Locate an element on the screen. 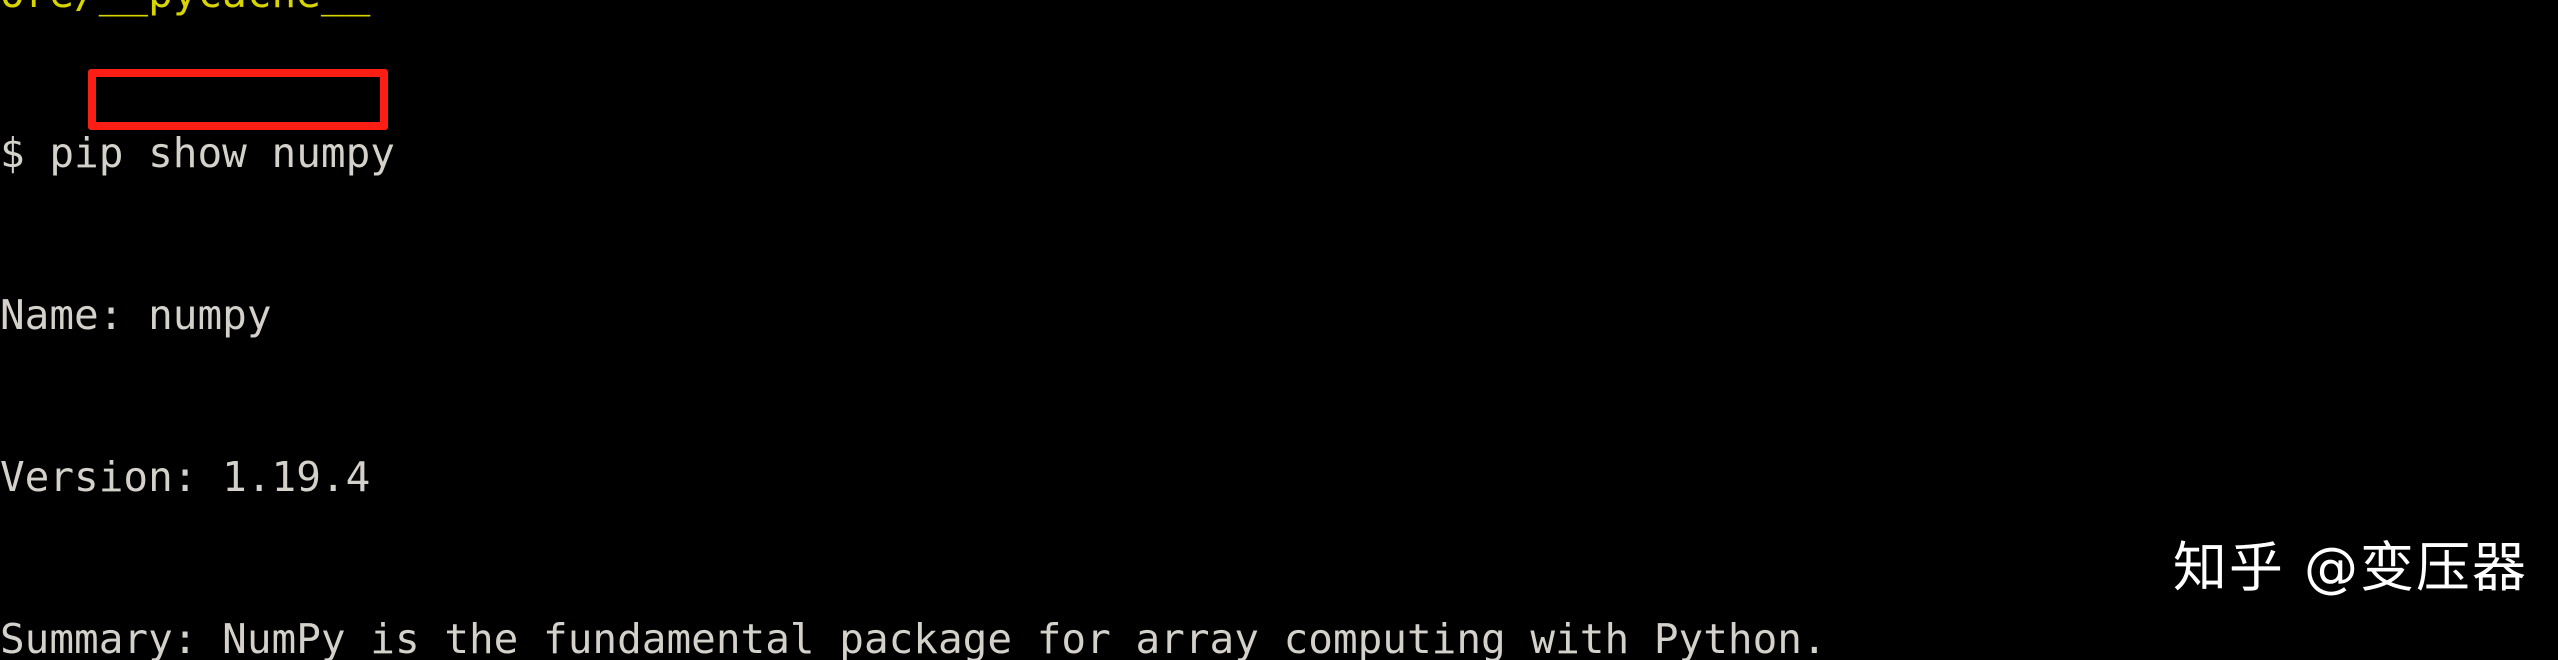  terminal-line-pycache-clipped: ore/__pycache__ is located at coordinates (185, 10).